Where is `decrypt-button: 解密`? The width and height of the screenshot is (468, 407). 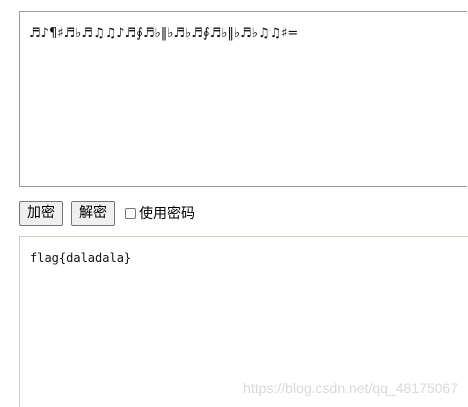 decrypt-button: 解密 is located at coordinates (93, 213).